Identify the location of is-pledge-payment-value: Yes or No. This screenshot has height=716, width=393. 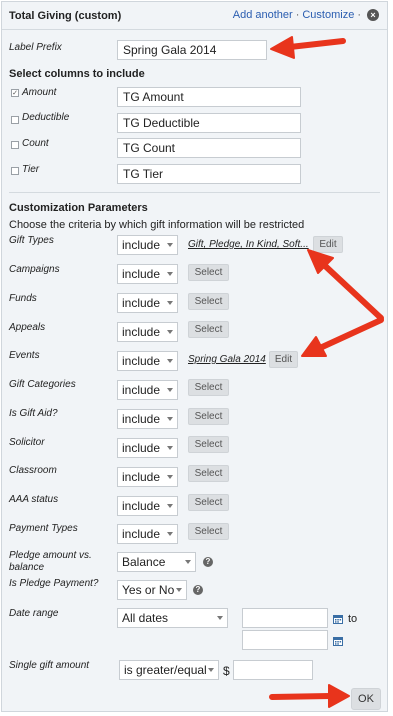
(148, 590).